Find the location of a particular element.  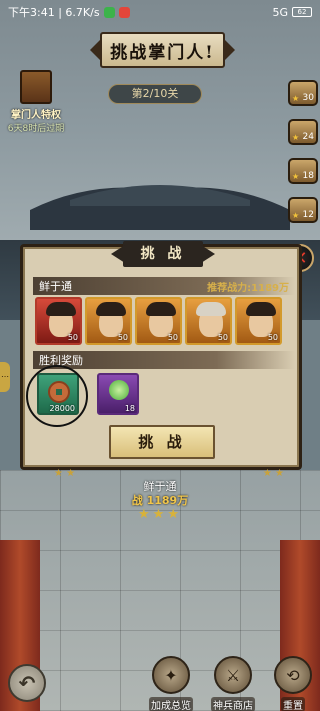

status-time: 下午3:41 | 6.7K/s is located at coordinates (54, 12).